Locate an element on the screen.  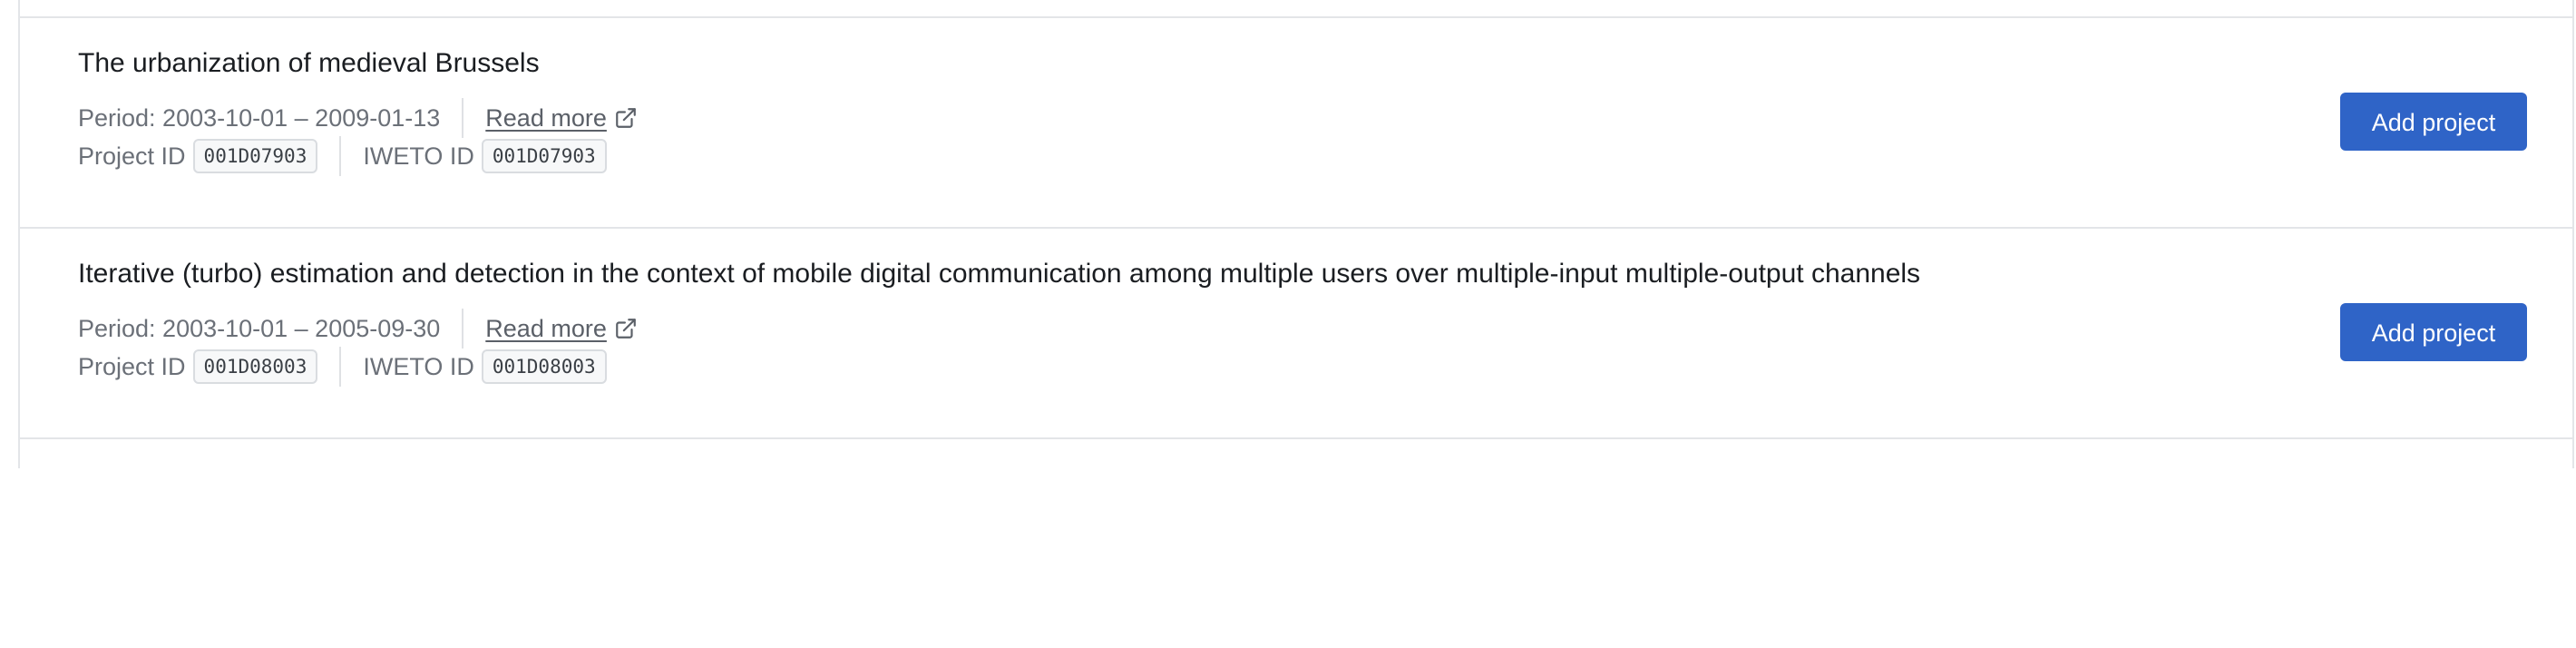
iweto-id-code: 001D08003 is located at coordinates (544, 366).